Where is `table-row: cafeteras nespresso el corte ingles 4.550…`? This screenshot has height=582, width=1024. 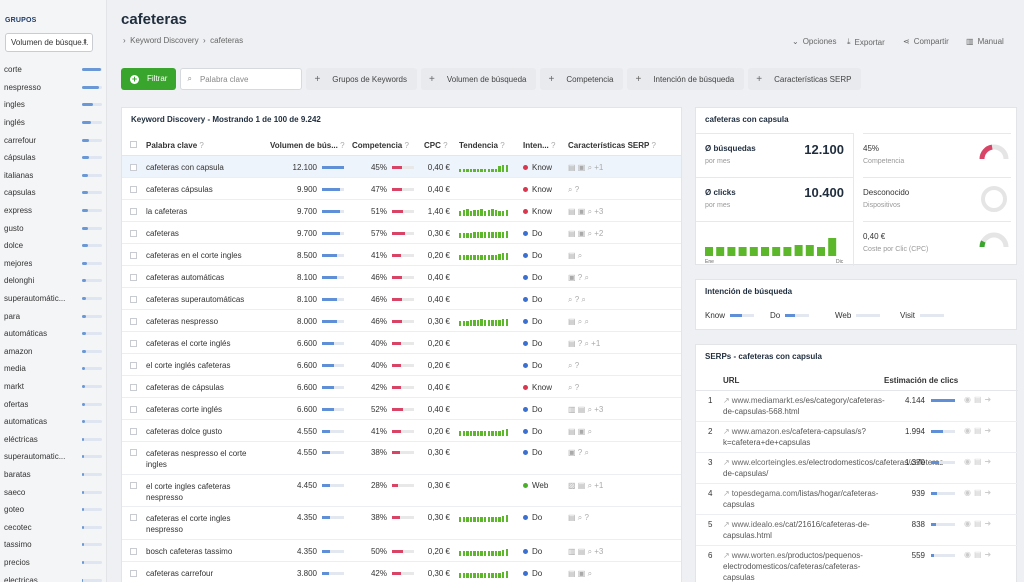
table-row: cafeteras nespresso el corte ingles 4.550… is located at coordinates (401, 458).